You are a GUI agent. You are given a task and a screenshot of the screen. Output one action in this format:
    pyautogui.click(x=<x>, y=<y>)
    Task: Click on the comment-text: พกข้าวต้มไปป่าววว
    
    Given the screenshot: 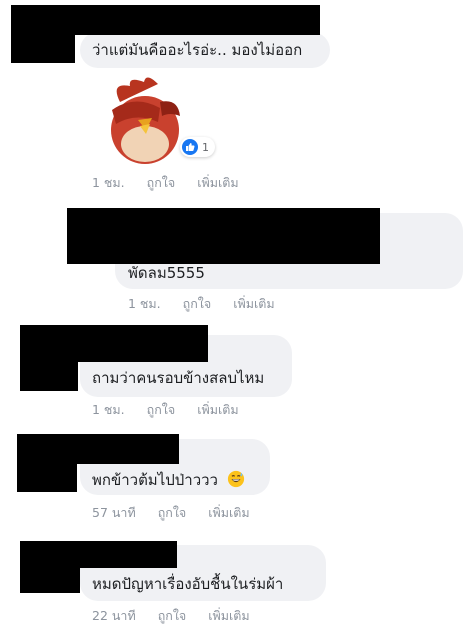 What is the action you would take?
    pyautogui.click(x=168, y=480)
    